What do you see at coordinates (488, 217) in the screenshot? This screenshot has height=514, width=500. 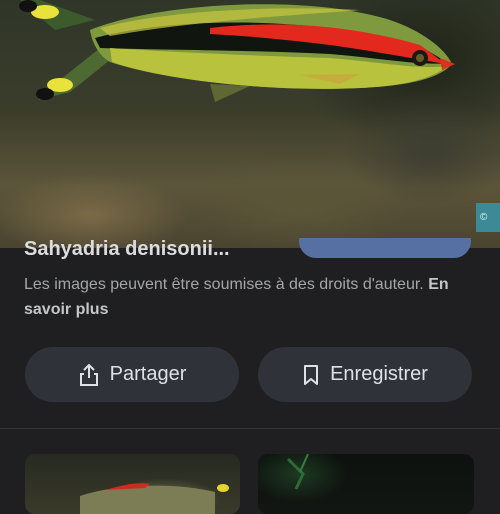 I see `watermark-badge: ©` at bounding box center [488, 217].